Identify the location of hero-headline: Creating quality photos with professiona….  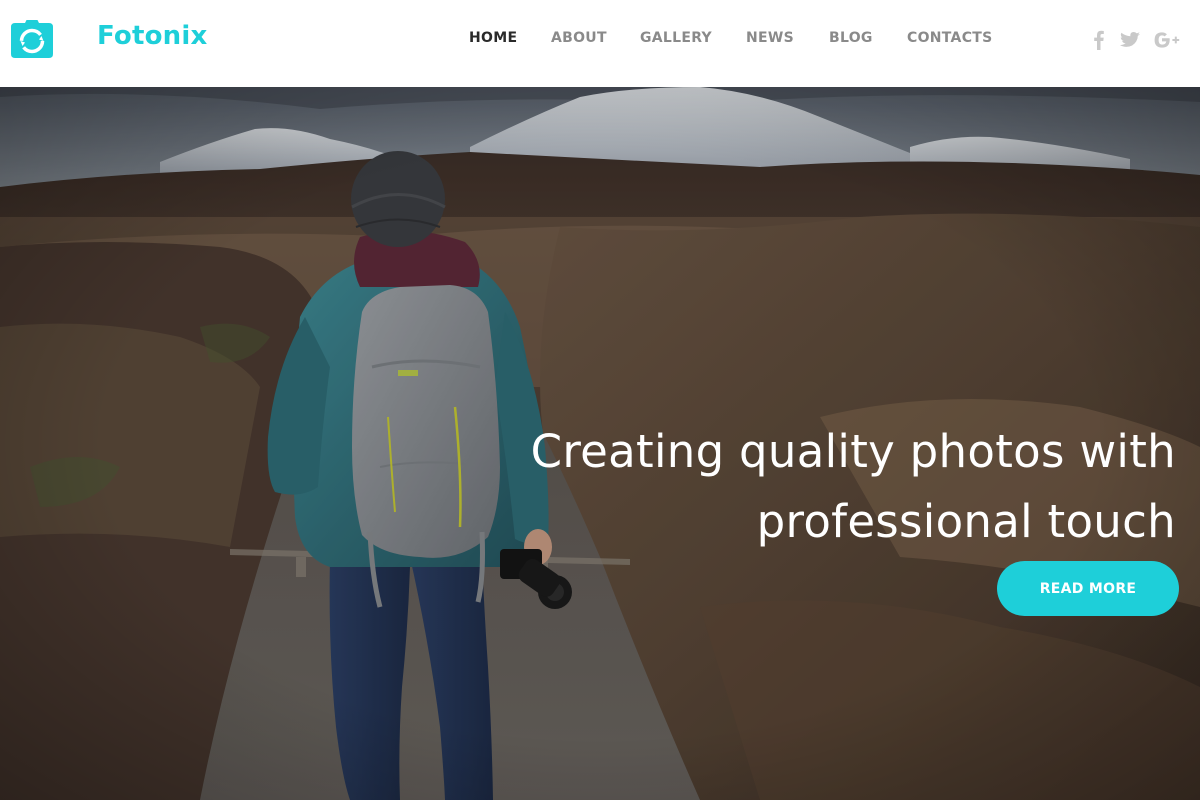
(796, 487).